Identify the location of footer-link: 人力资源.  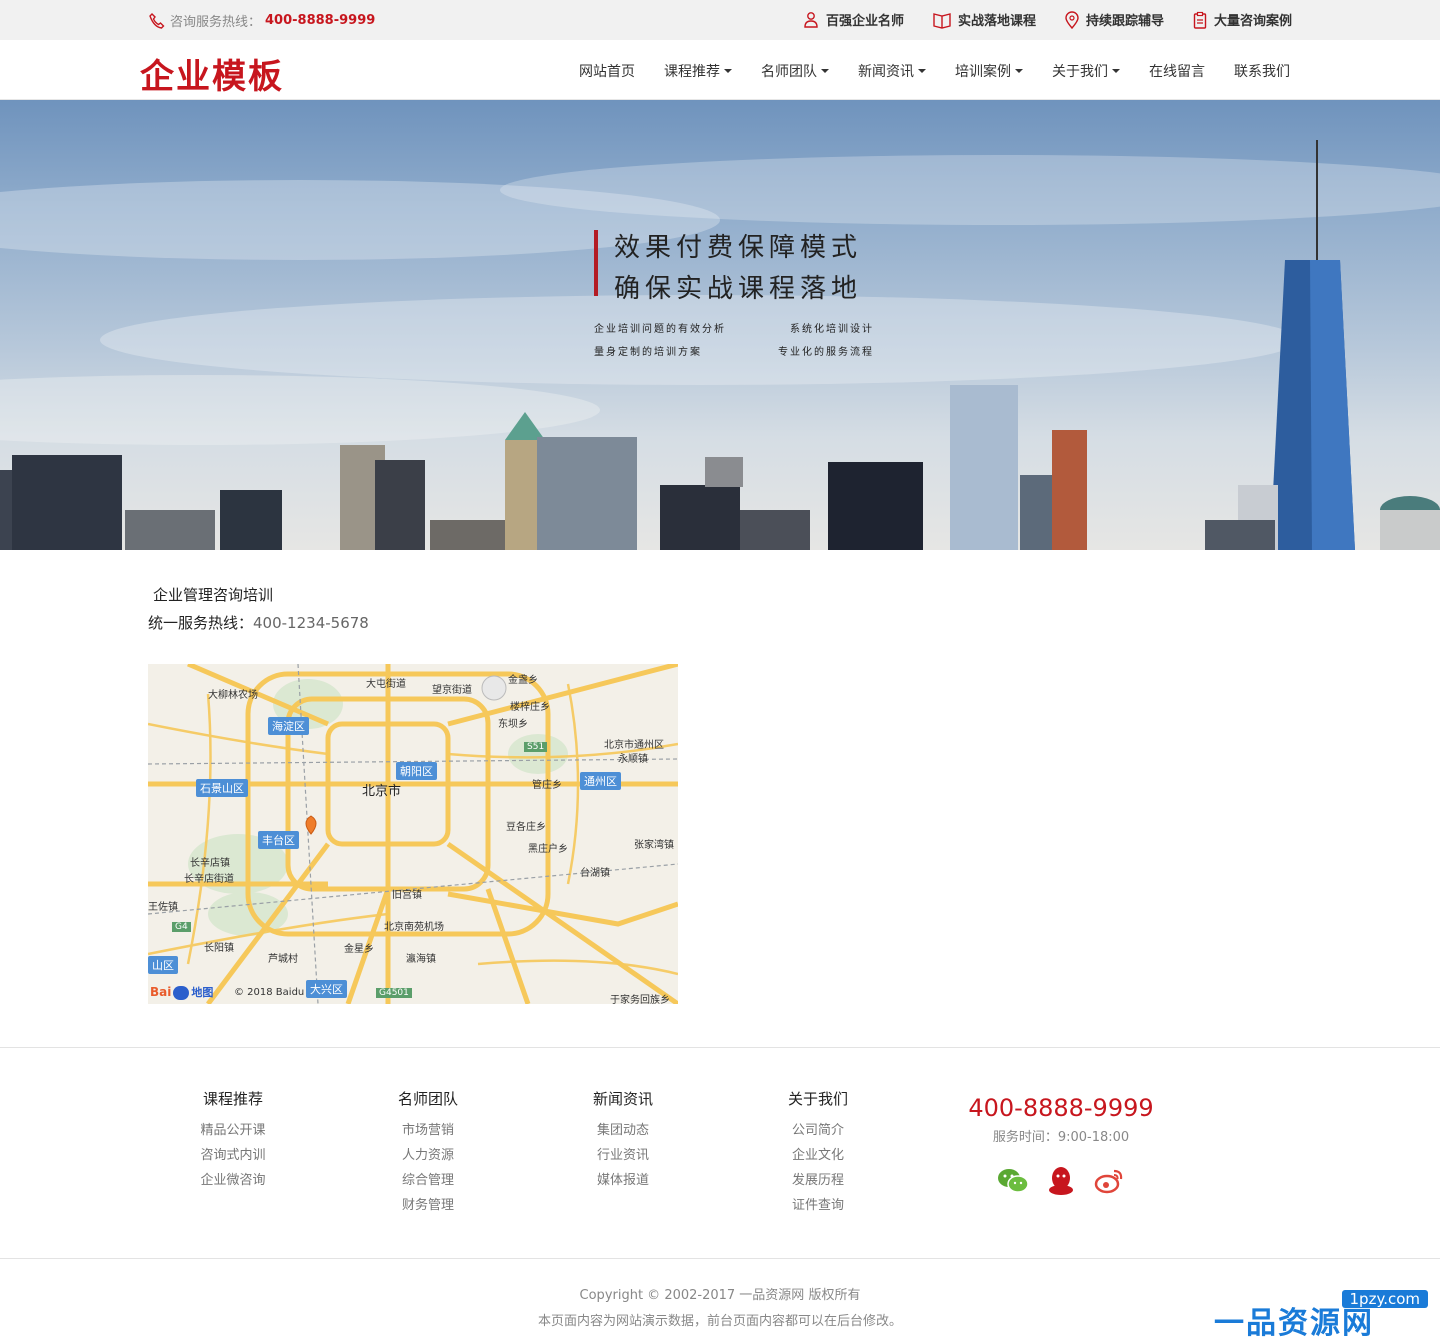
(428, 1155).